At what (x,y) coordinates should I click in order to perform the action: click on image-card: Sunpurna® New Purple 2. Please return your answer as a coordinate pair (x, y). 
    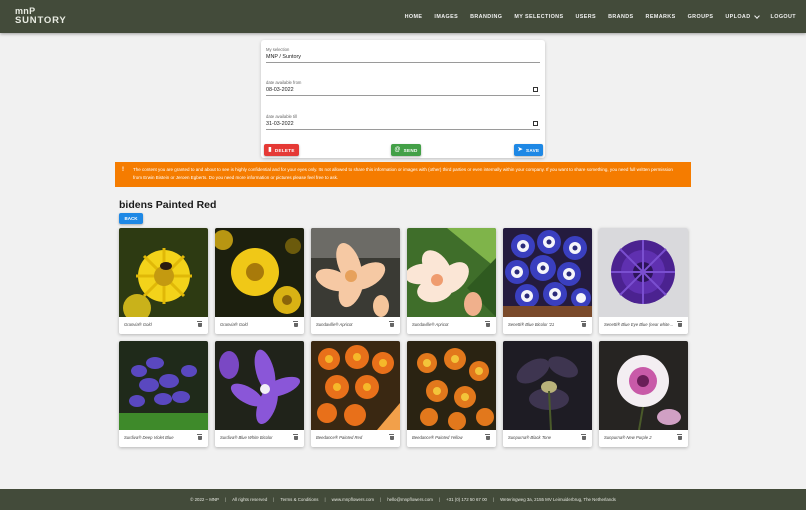
    Looking at the image, I should click on (643, 394).